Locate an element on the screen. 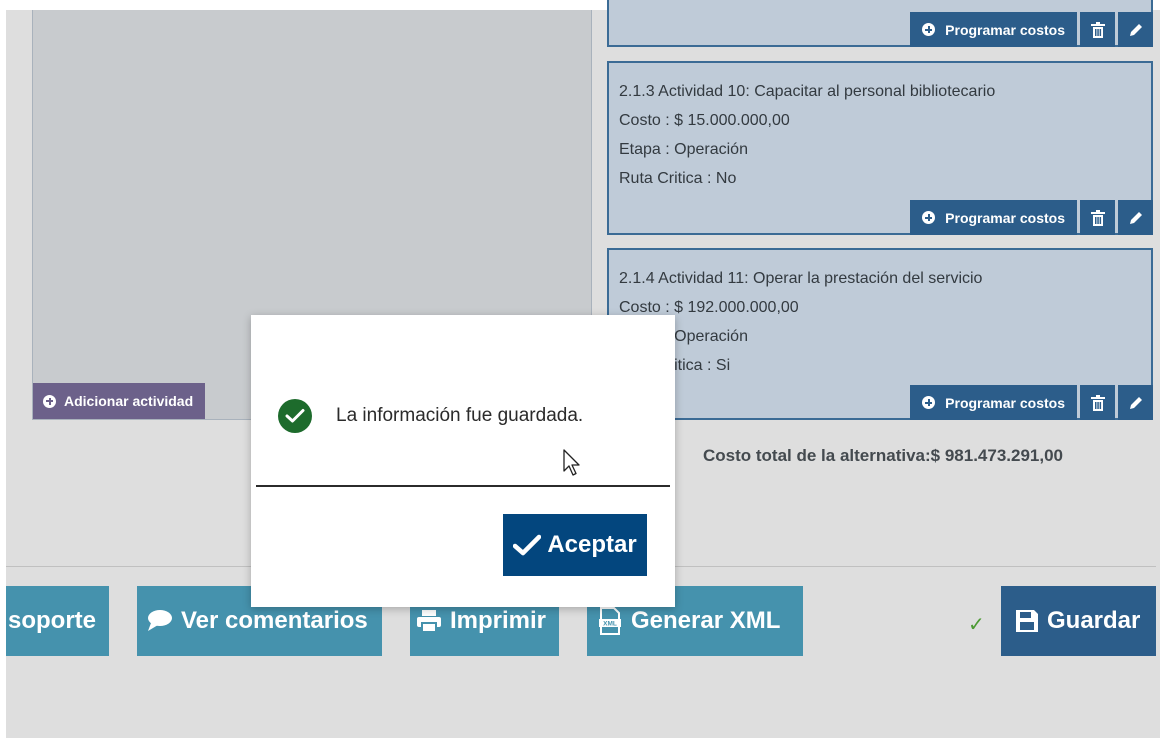  check-icon: ✓ is located at coordinates (976, 625).